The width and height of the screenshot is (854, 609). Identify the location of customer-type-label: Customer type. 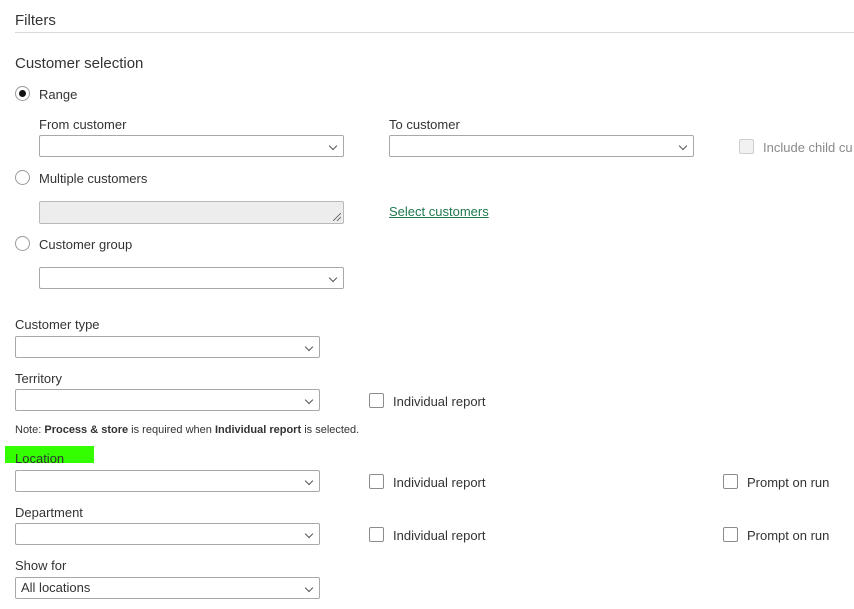
(57, 324).